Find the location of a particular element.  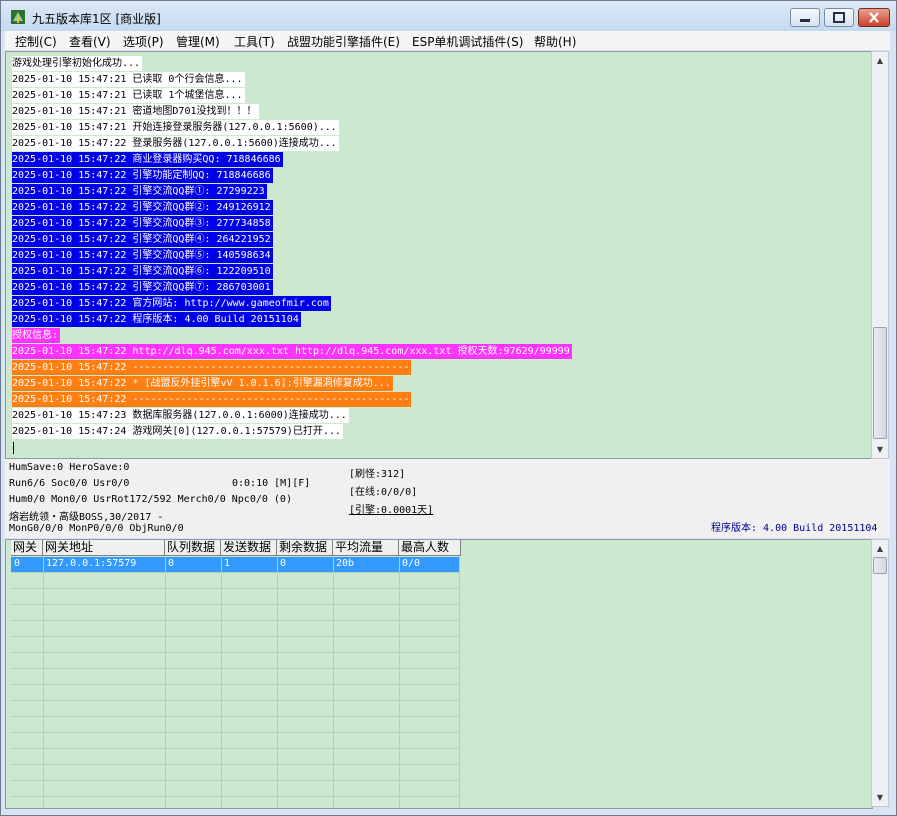

menu-tools: 工具(T) is located at coordinates (254, 41).